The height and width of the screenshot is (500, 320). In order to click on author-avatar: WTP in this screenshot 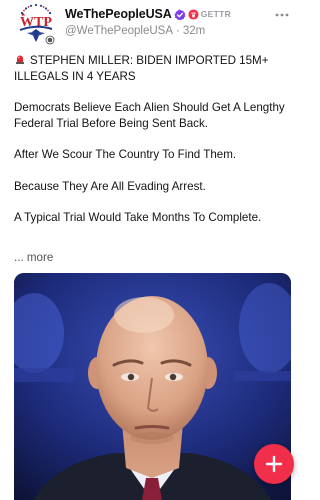, I will do `click(36, 24)`.